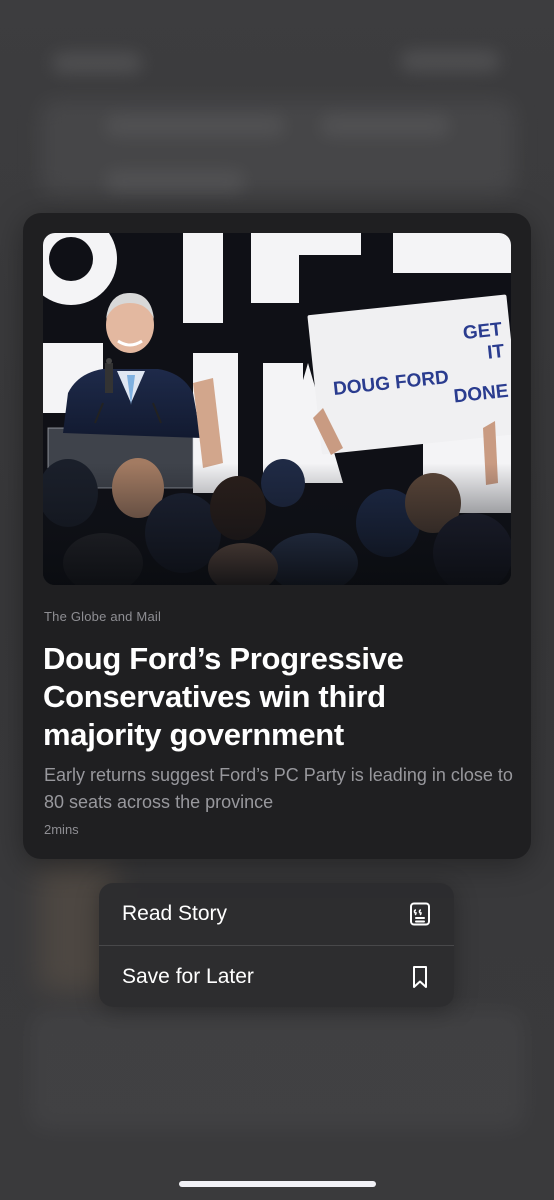  Describe the element at coordinates (277, 1070) in the screenshot. I see `blurred-lower-row` at that location.